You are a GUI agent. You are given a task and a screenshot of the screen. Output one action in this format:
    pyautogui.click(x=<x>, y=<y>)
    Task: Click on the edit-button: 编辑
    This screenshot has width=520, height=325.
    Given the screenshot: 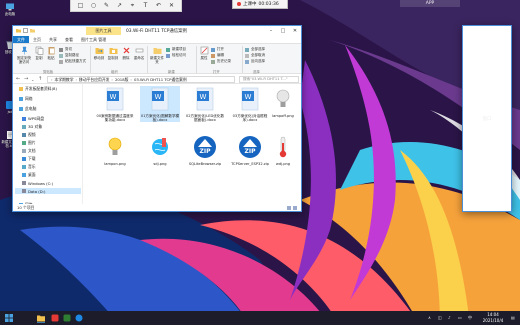 What is the action you would take?
    pyautogui.click(x=217, y=55)
    